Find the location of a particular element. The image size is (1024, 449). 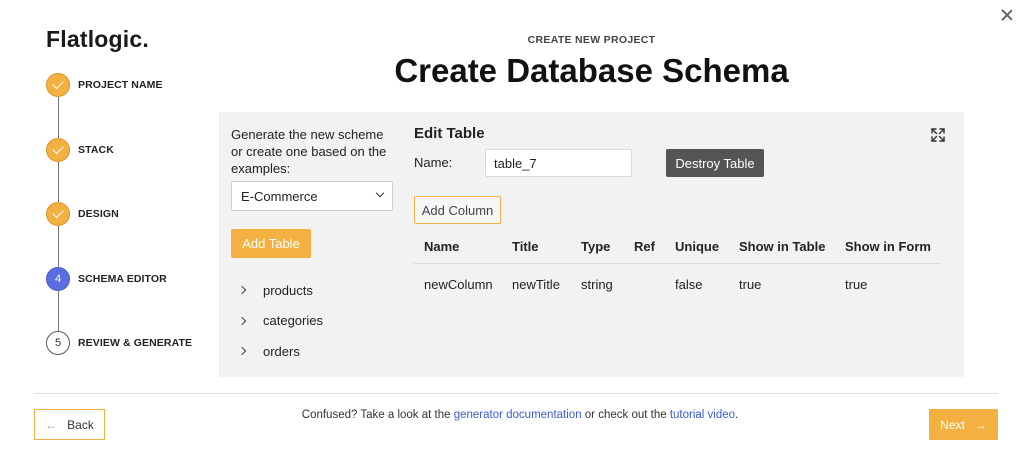

table-name: users is located at coordinates (279, 375).